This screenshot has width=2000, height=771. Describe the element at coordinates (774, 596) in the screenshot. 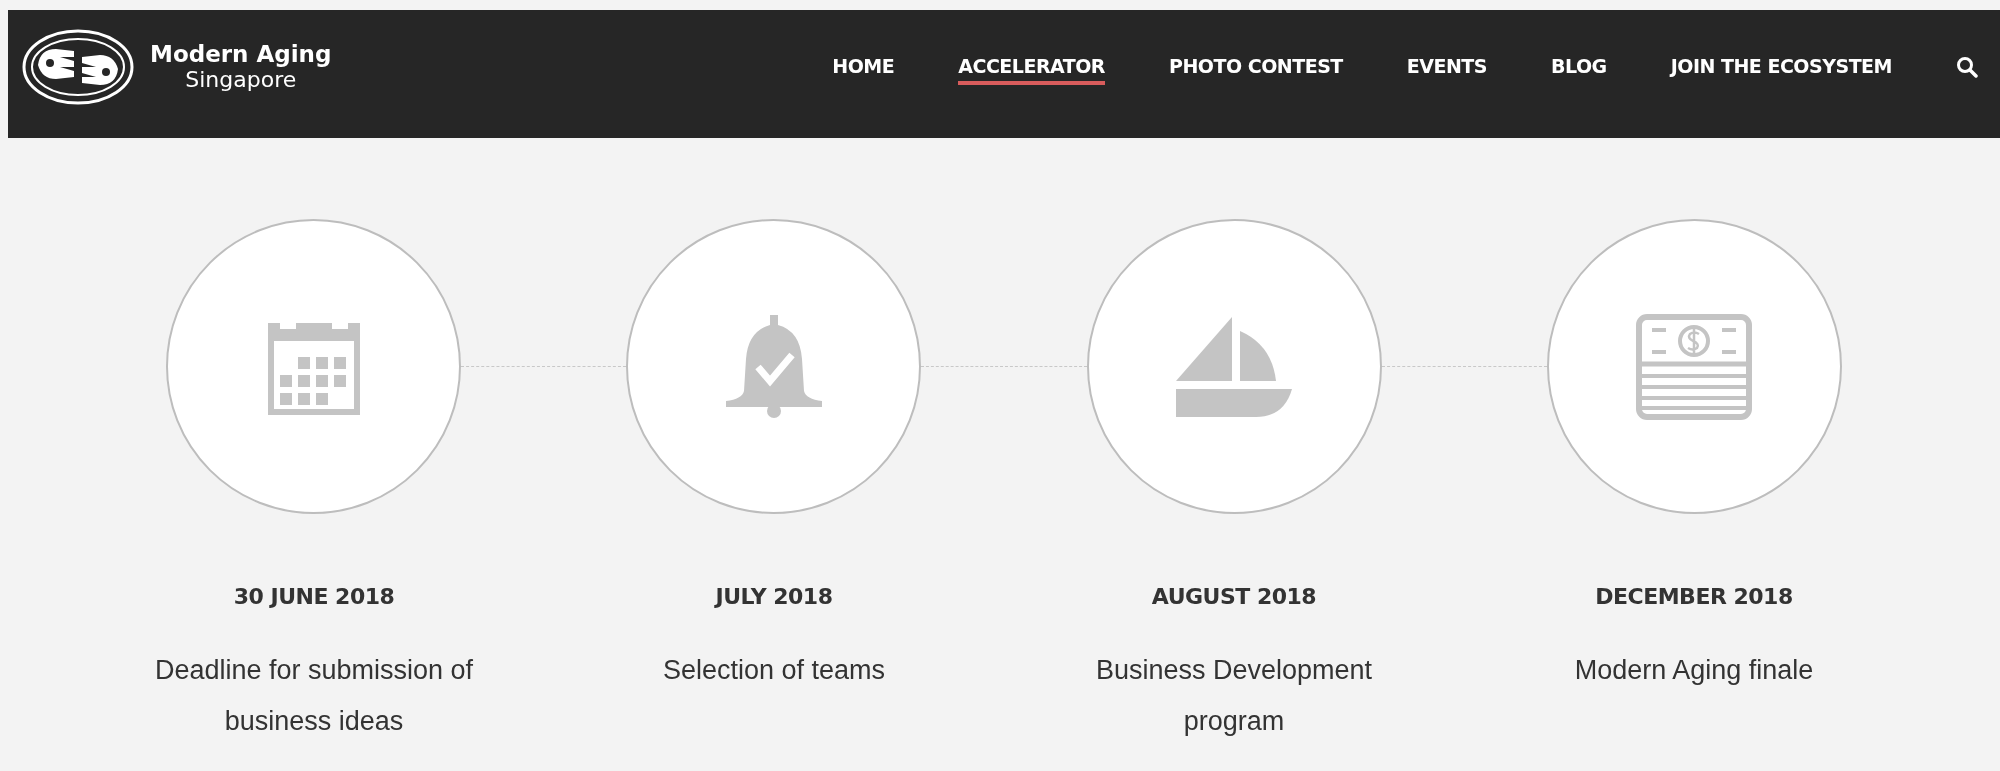

I see `step-date: JULY 2018` at that location.